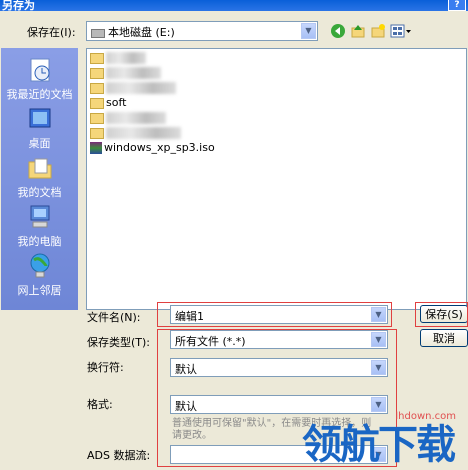  What do you see at coordinates (141, 32) in the screenshot?
I see `lookin-value: 本地磁盘 (E:)` at bounding box center [141, 32].